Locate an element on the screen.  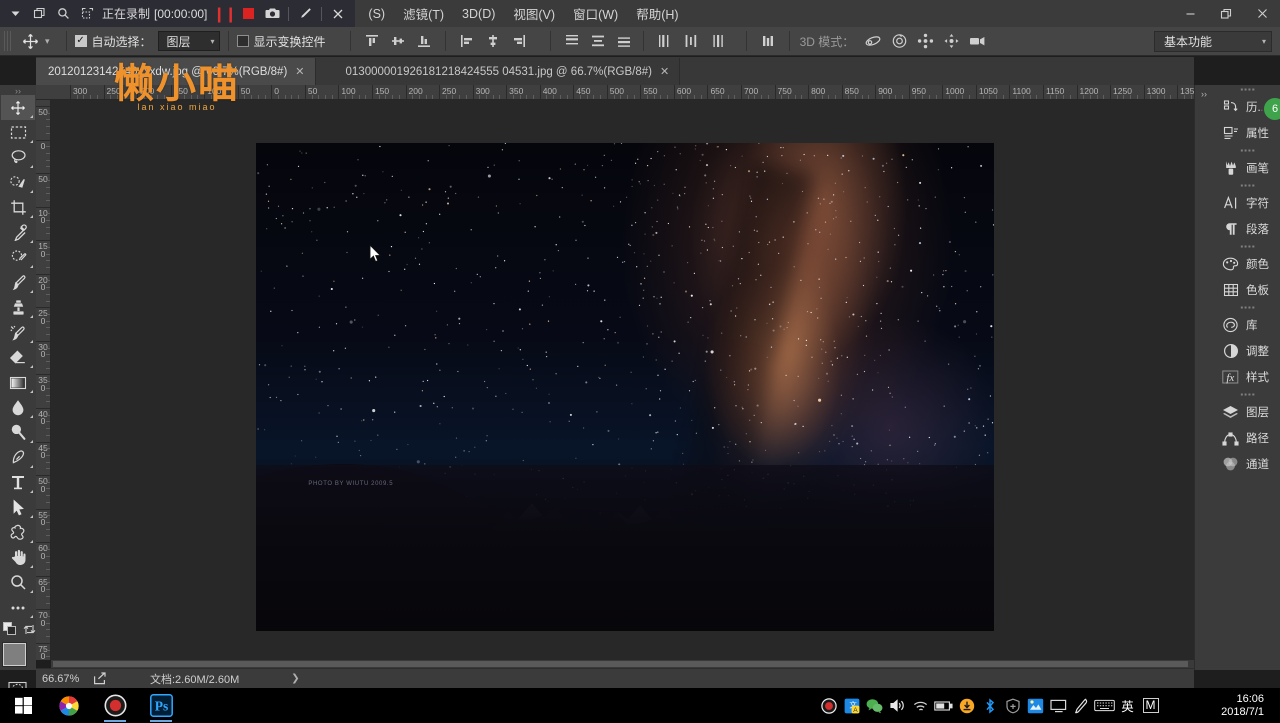
zoom-level: 66.67% is located at coordinates (62, 679).